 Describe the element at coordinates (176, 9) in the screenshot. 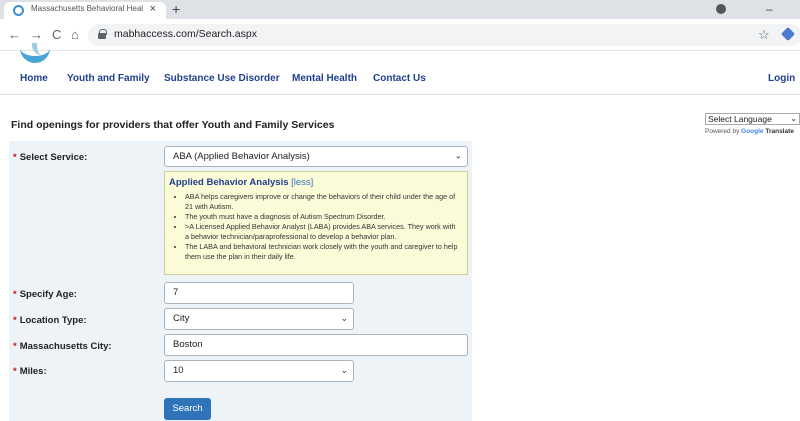

I see `new-tab-icon: +` at that location.